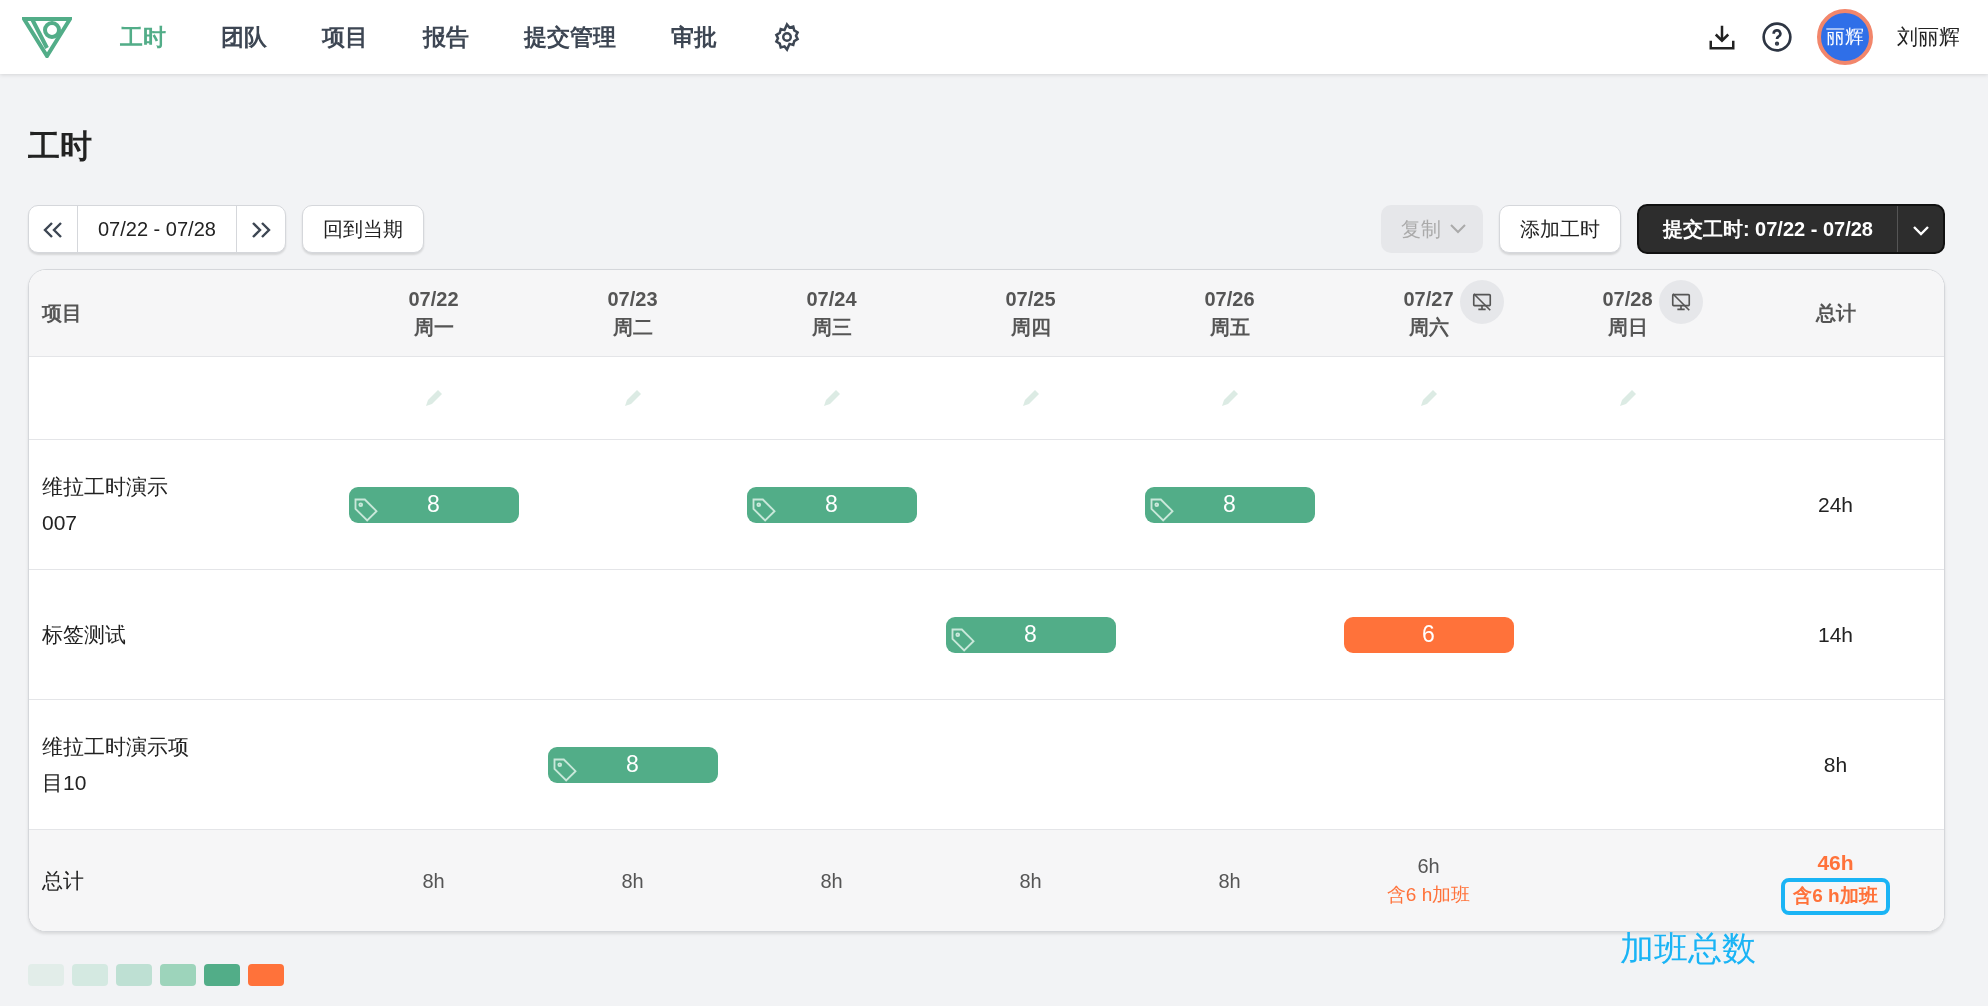 This screenshot has width=1988, height=1006. I want to click on help-icon, so click(1777, 37).